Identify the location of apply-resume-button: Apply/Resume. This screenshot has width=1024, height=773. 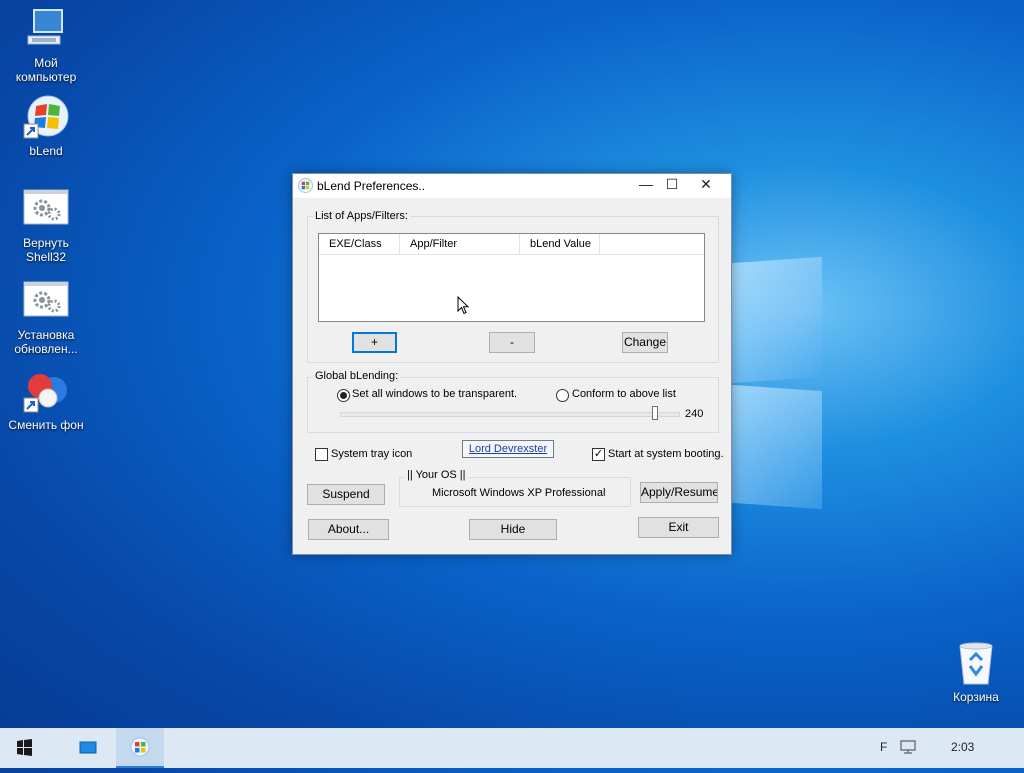
(679, 492).